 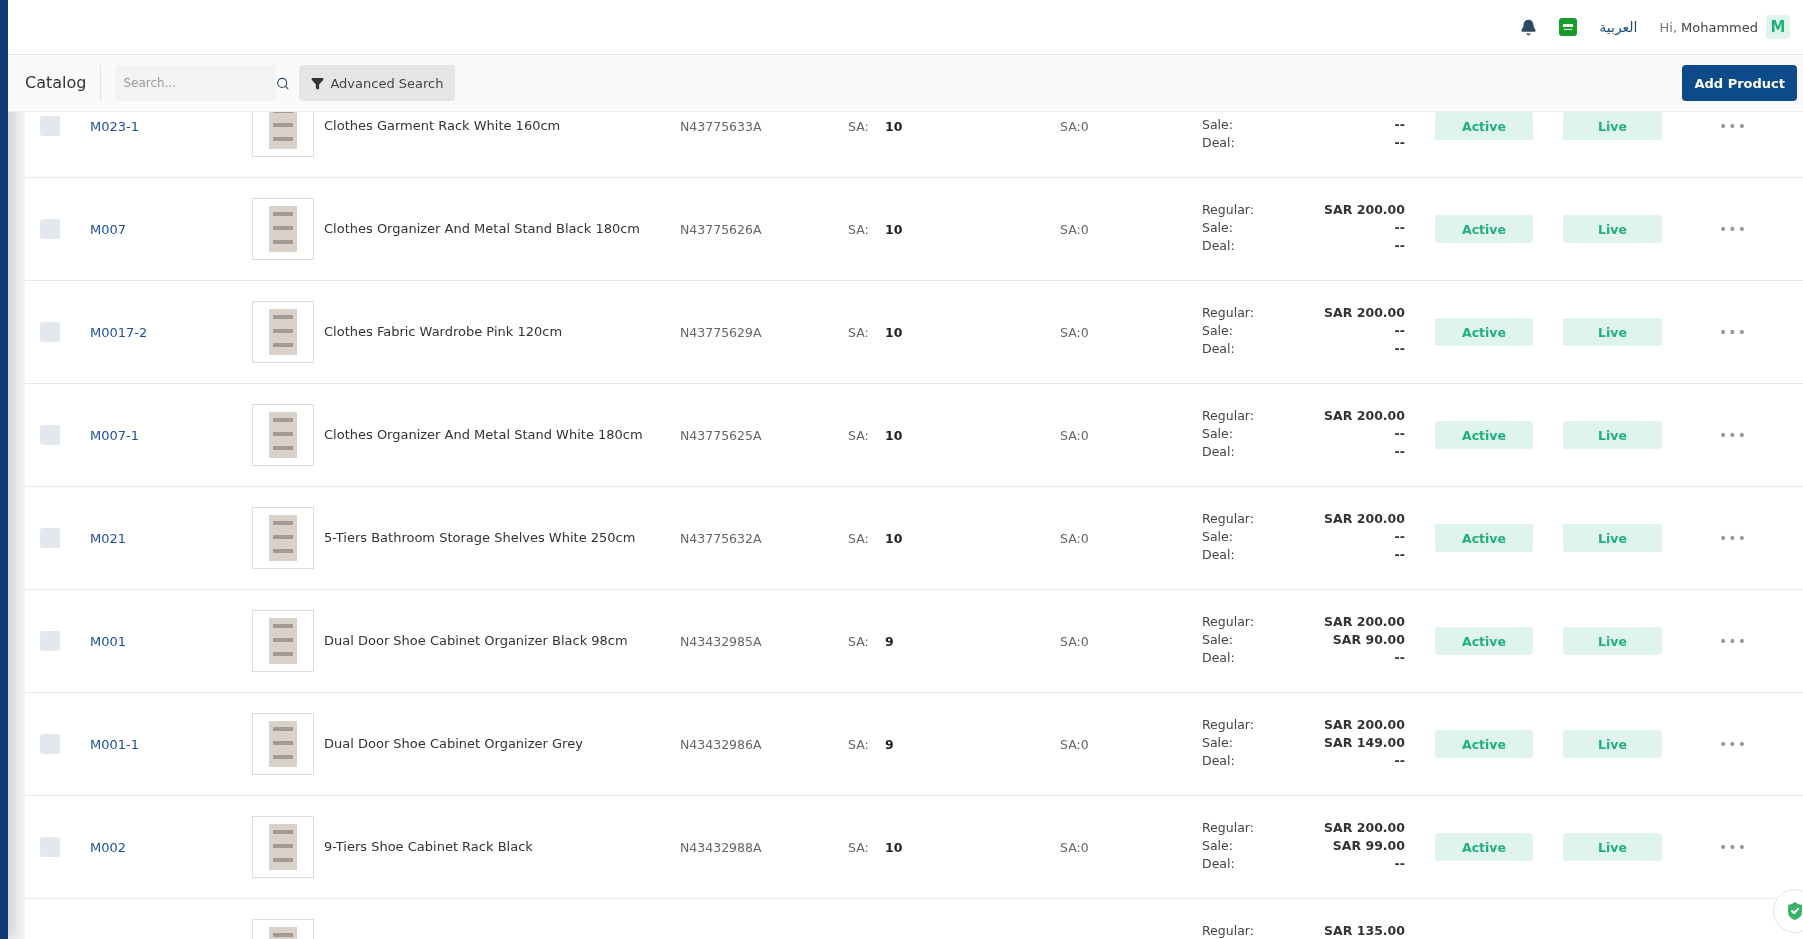 What do you see at coordinates (171, 229) in the screenshot?
I see `sku-link: M007` at bounding box center [171, 229].